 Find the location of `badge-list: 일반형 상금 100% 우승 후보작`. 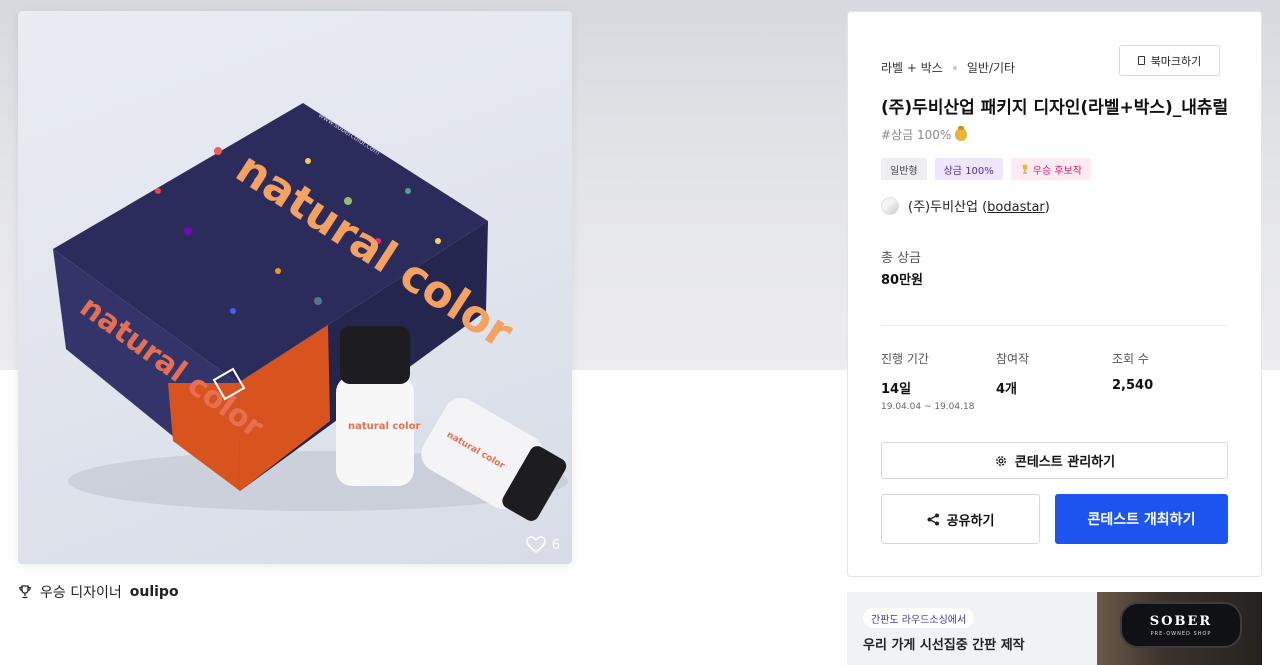

badge-list: 일반형 상금 100% 우승 후보작 is located at coordinates (986, 169).